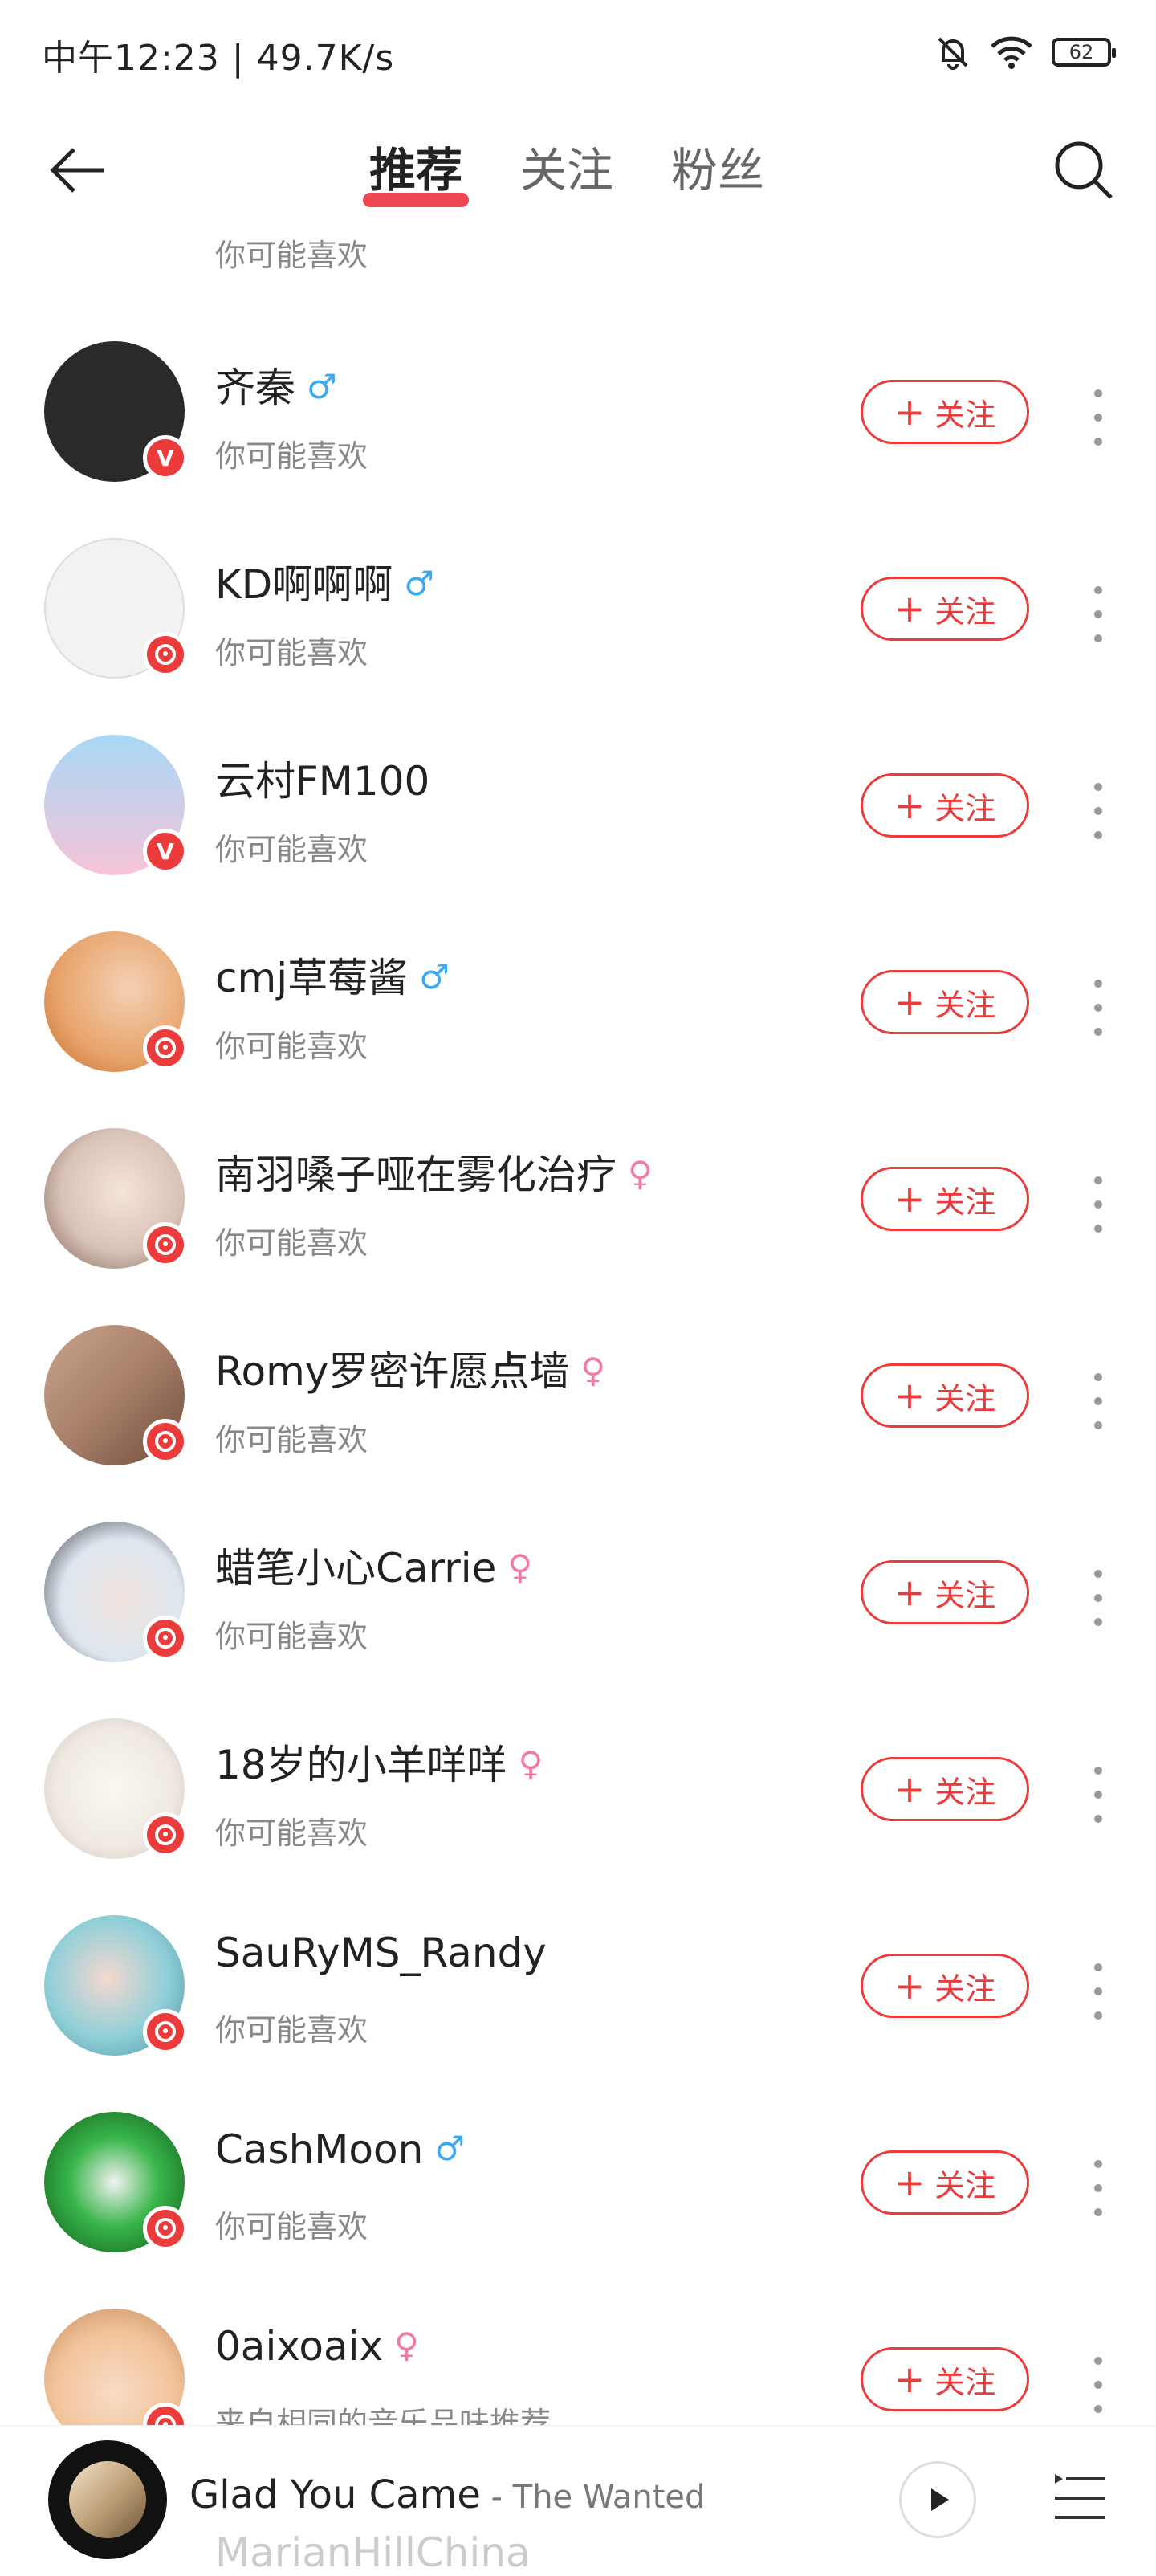 This screenshot has height=2576, width=1156. I want to click on user-name: SauRyMS_Randy, so click(381, 1953).